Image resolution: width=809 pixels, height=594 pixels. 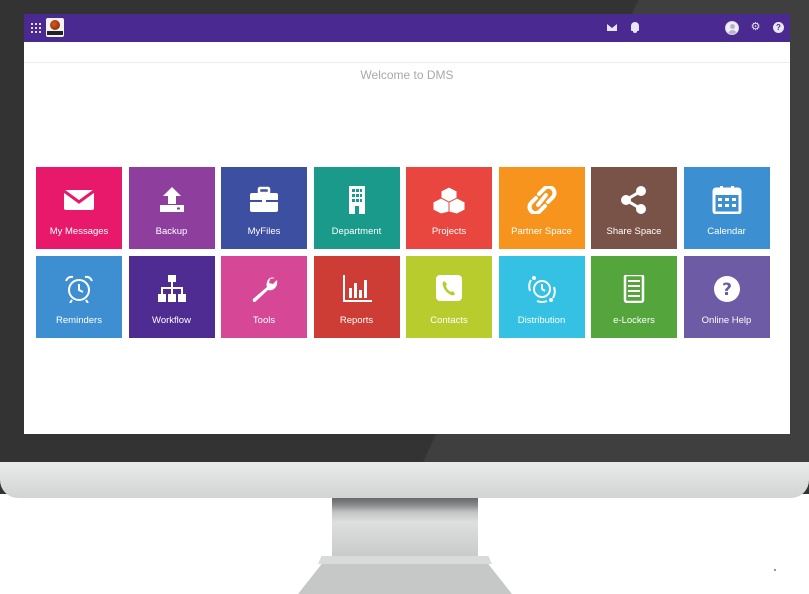 What do you see at coordinates (264, 231) in the screenshot?
I see `tile-label: MyFiles` at bounding box center [264, 231].